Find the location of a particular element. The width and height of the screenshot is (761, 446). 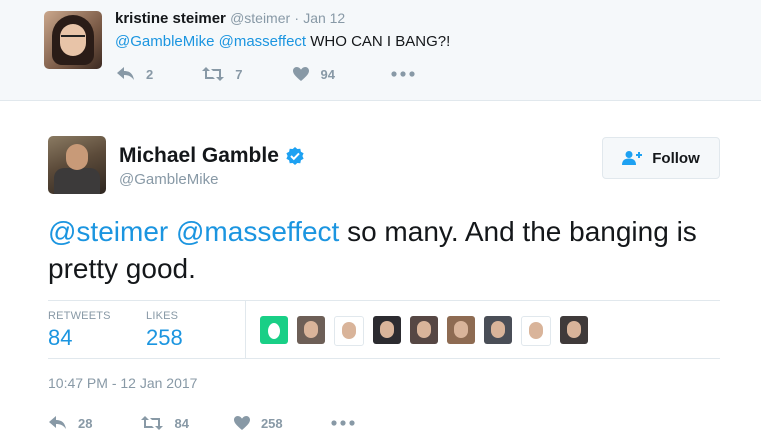

reply-button: 28 is located at coordinates (70, 423).